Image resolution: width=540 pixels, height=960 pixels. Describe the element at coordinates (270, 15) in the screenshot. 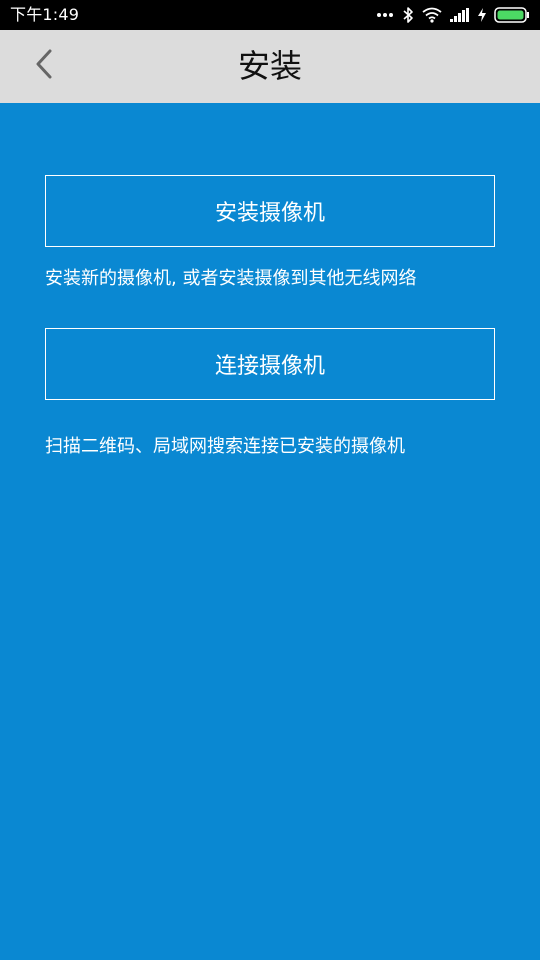

I see `status-bar: 下午1:49` at that location.